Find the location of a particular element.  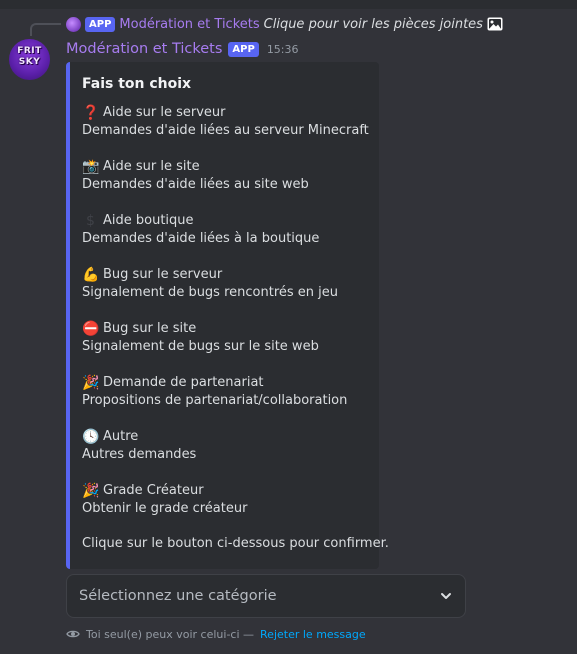

choice-heading: ❓ Aide sur le serveur is located at coordinates (224, 113).